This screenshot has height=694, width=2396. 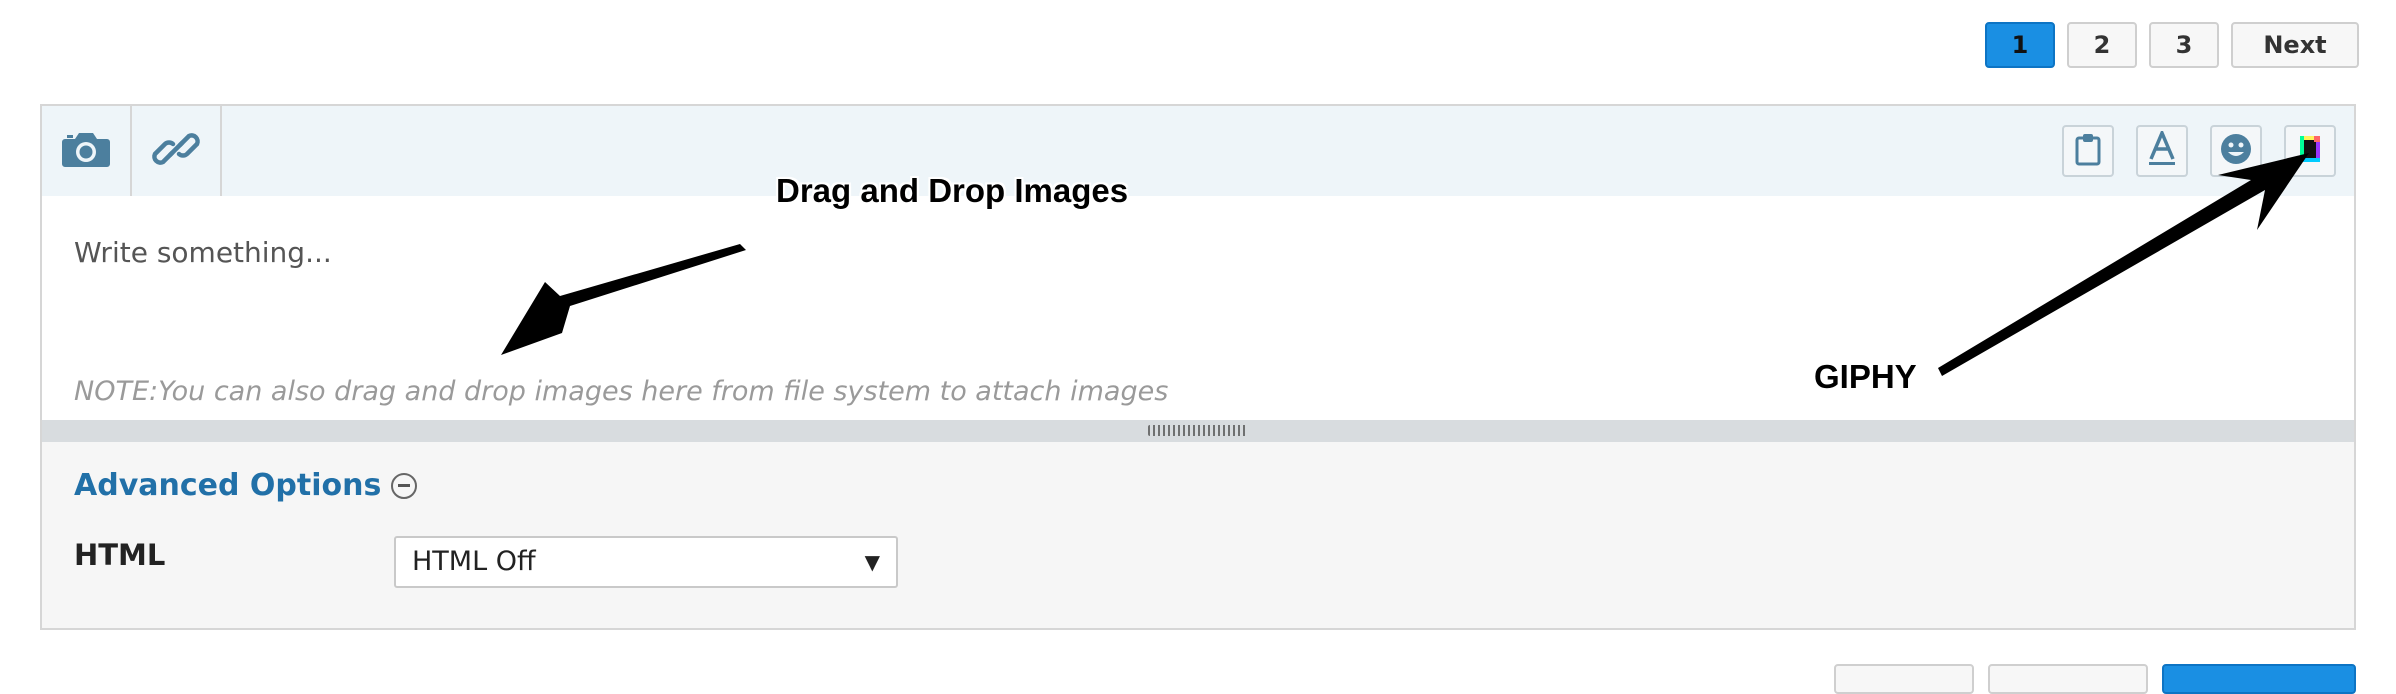 I want to click on pagination: 1 2 3 Next, so click(x=2172, y=45).